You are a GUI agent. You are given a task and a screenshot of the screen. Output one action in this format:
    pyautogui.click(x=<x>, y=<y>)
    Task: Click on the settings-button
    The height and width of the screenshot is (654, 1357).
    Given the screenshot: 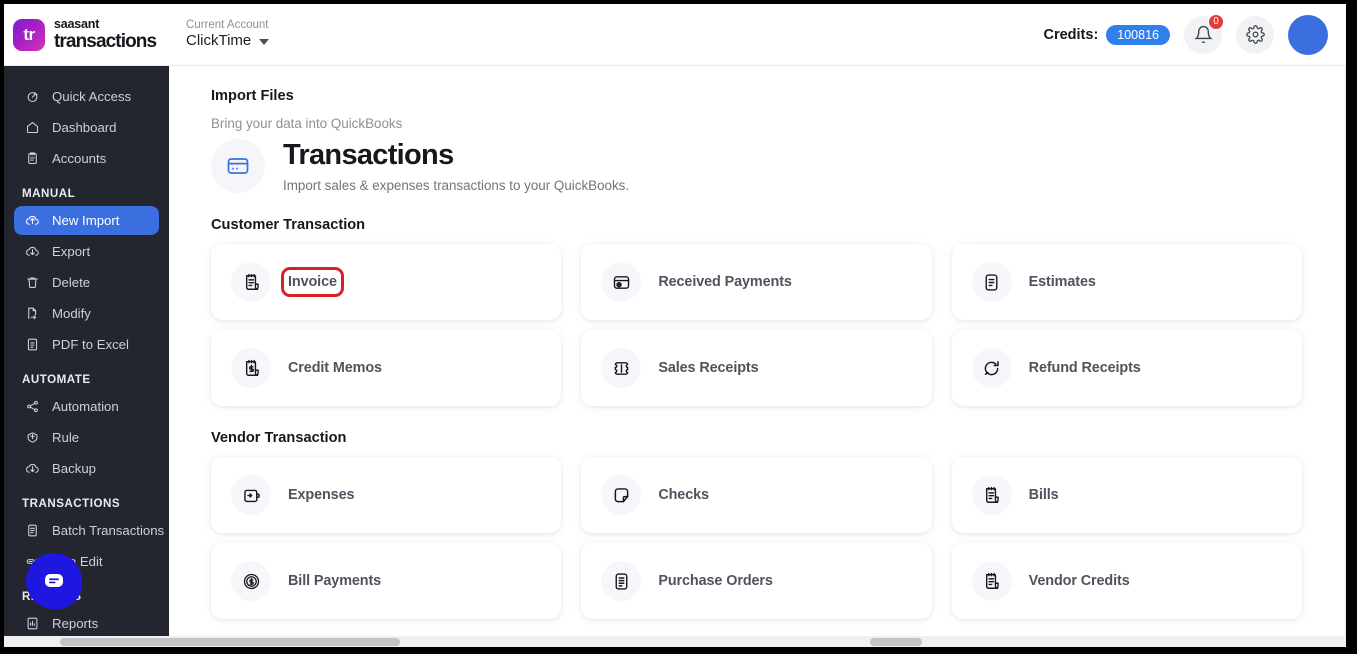 What is the action you would take?
    pyautogui.click(x=1255, y=34)
    